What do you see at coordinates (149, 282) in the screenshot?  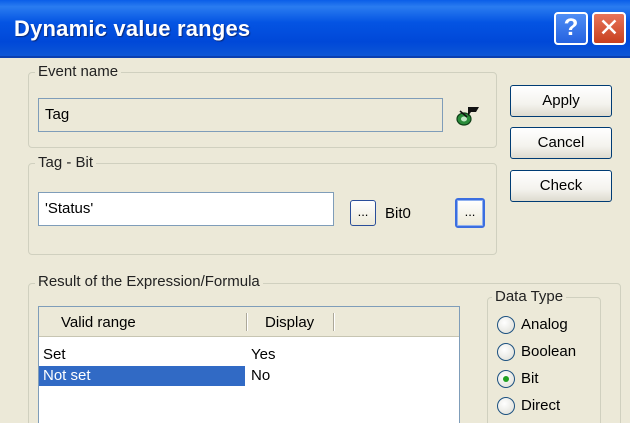 I see `result-label: Result of the Expression/Formula` at bounding box center [149, 282].